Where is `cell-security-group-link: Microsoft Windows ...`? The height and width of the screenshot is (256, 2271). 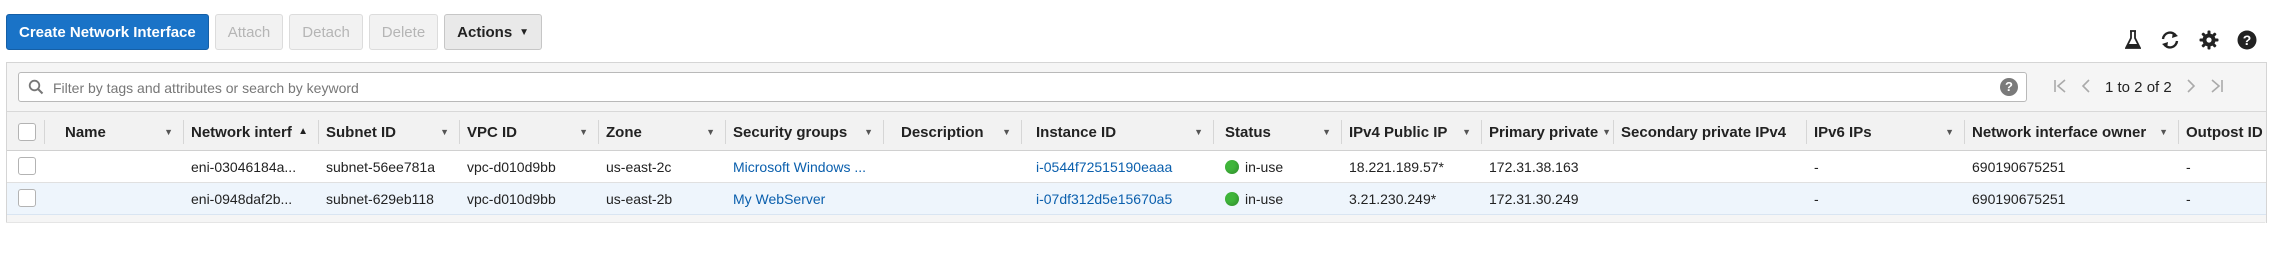 cell-security-group-link: Microsoft Windows ... is located at coordinates (808, 167).